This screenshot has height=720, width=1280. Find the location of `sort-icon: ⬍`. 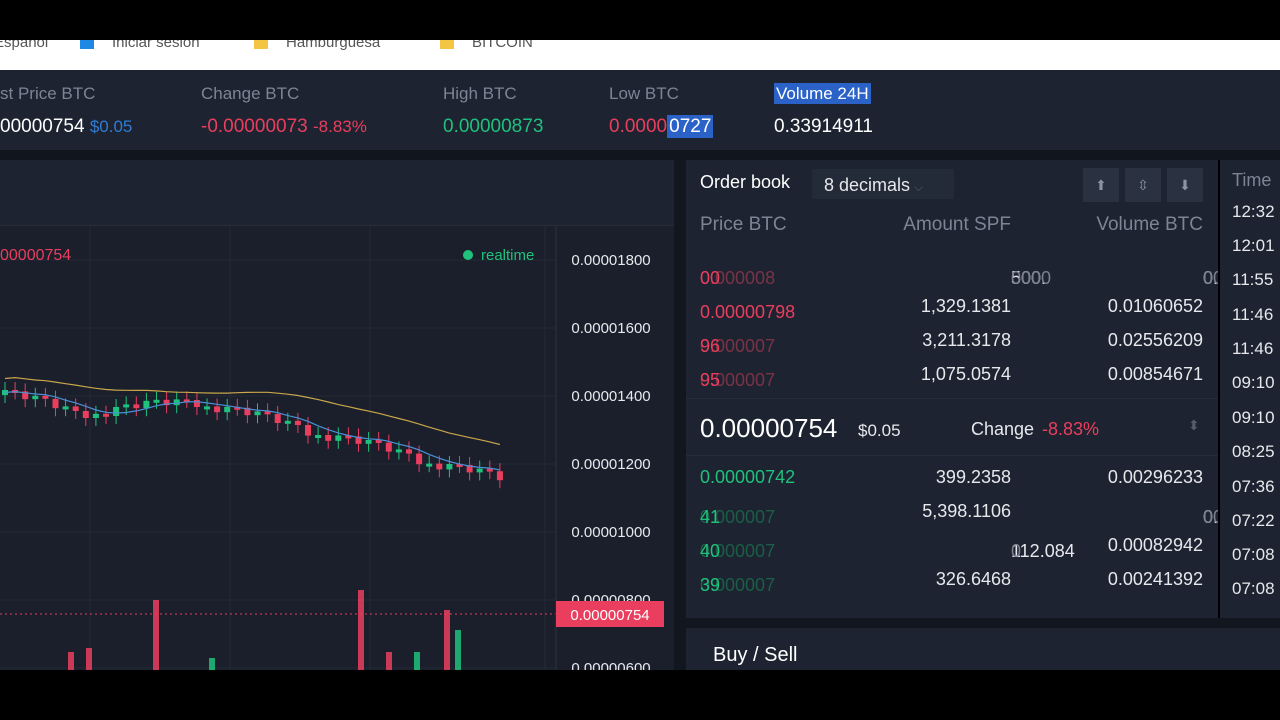

sort-icon: ⬍ is located at coordinates (1194, 425).